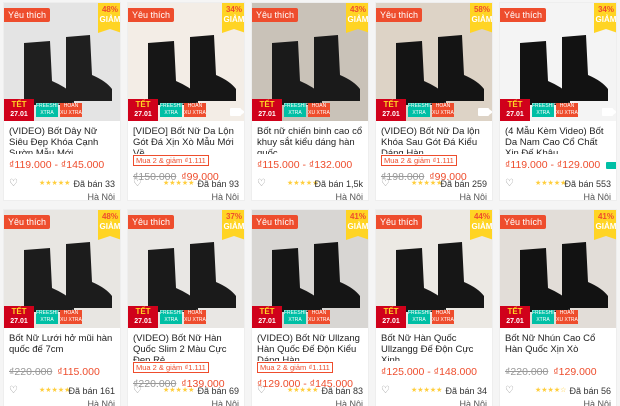  I want to click on meta-row: ♡ ★★★★★ Đã bán 34, so click(434, 390).